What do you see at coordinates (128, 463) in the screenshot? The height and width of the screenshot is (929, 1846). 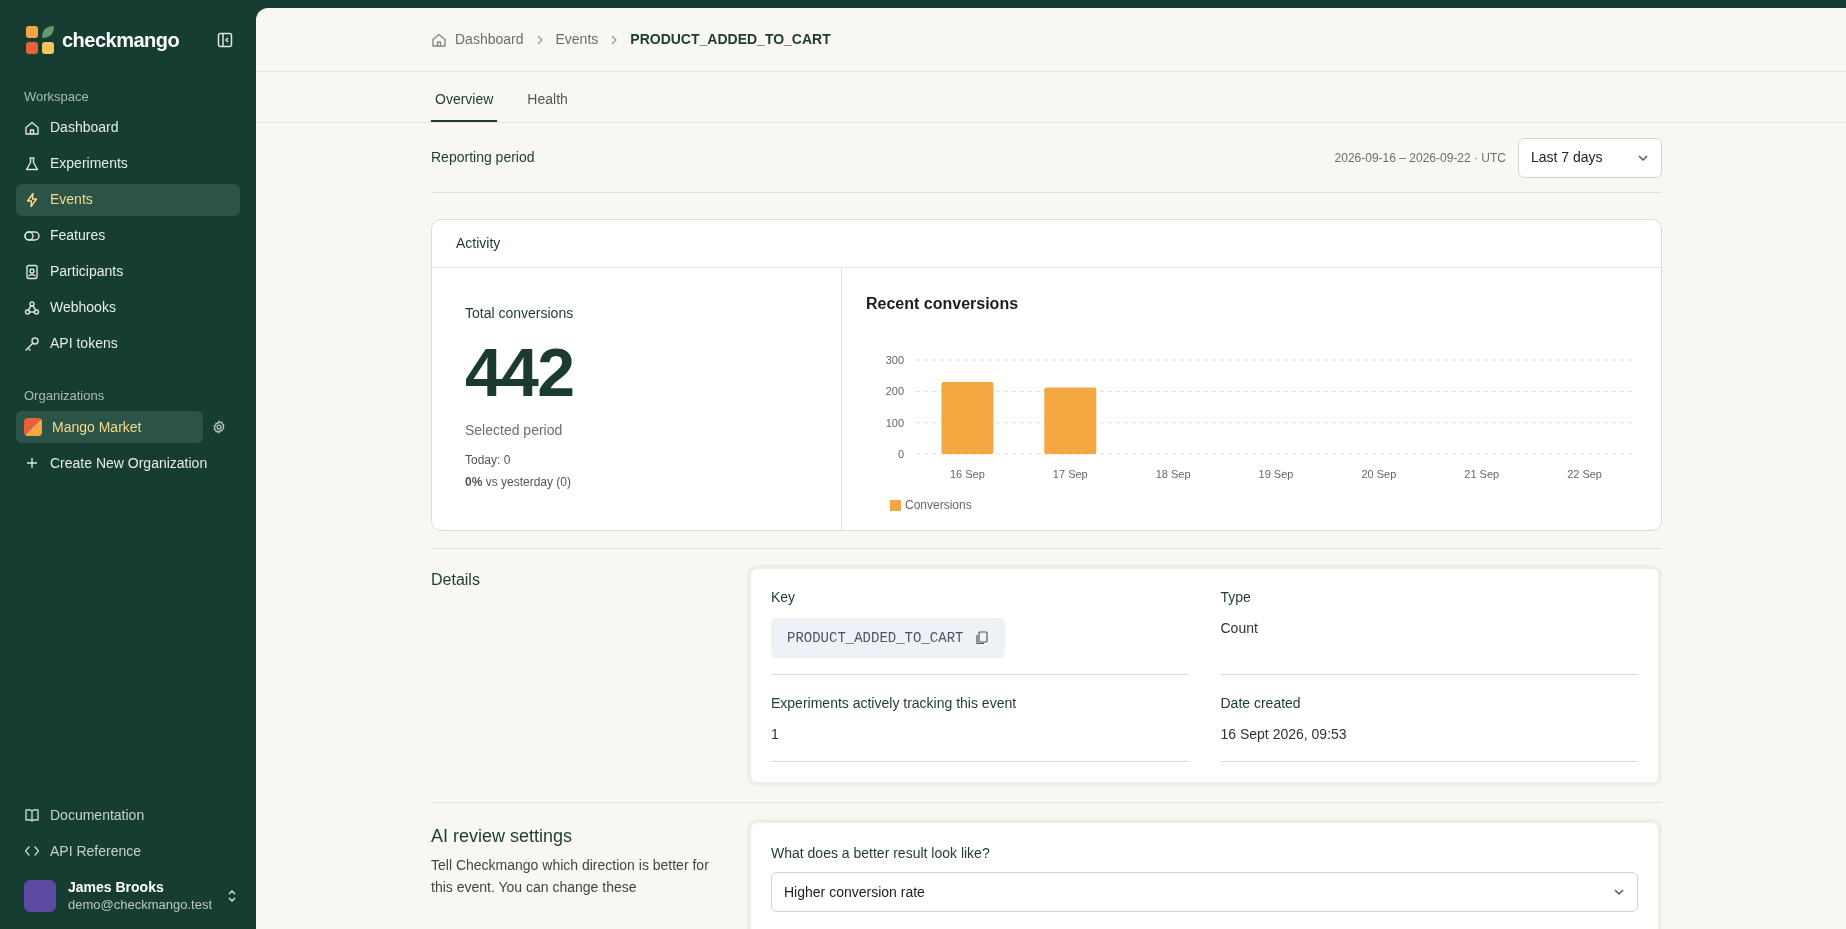 I see `create-organization-link: Create New Organization` at bounding box center [128, 463].